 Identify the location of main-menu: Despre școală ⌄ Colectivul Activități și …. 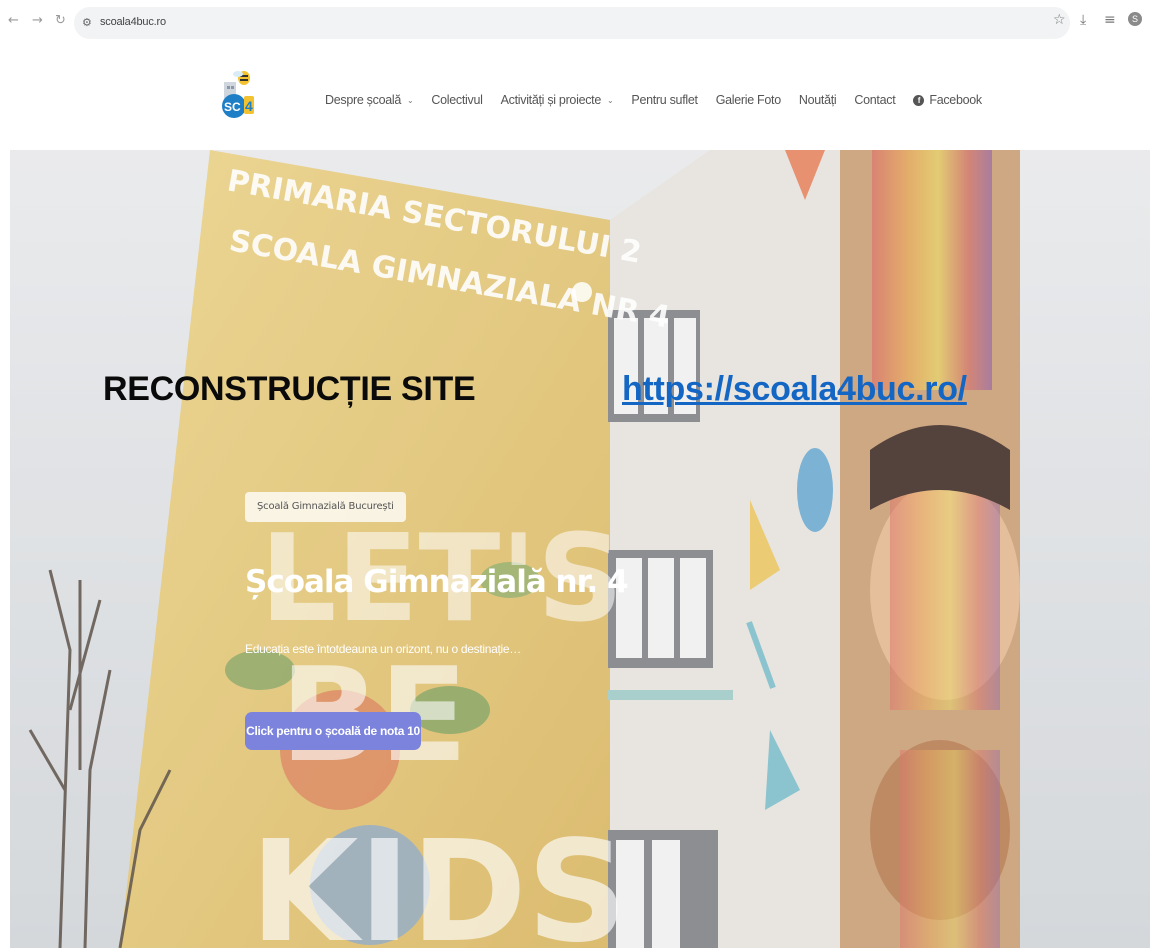
(653, 100).